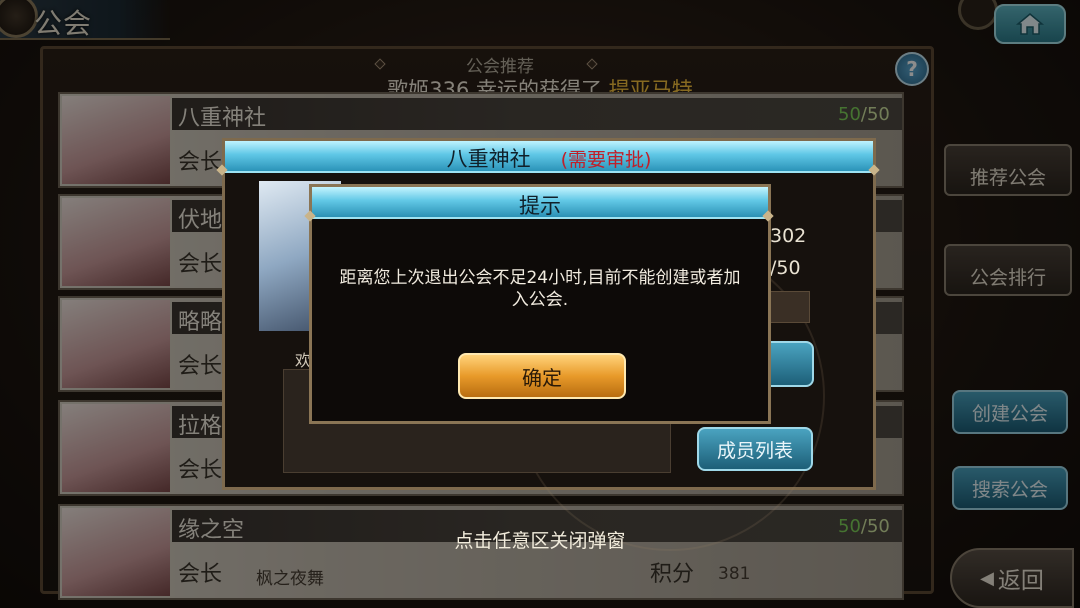  What do you see at coordinates (785, 268) in the screenshot?
I see `guild-capacity-value: /50` at bounding box center [785, 268].